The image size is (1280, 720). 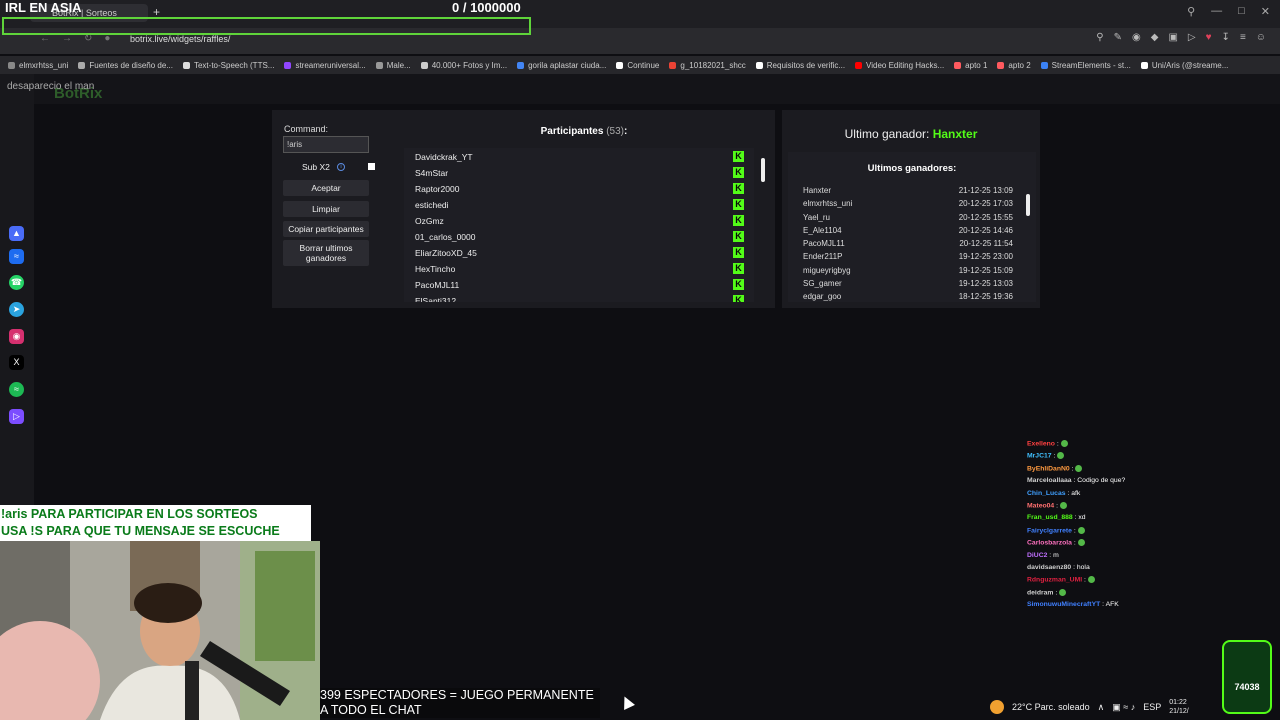 I want to click on chat-emote-icon, so click(x=1091, y=580).